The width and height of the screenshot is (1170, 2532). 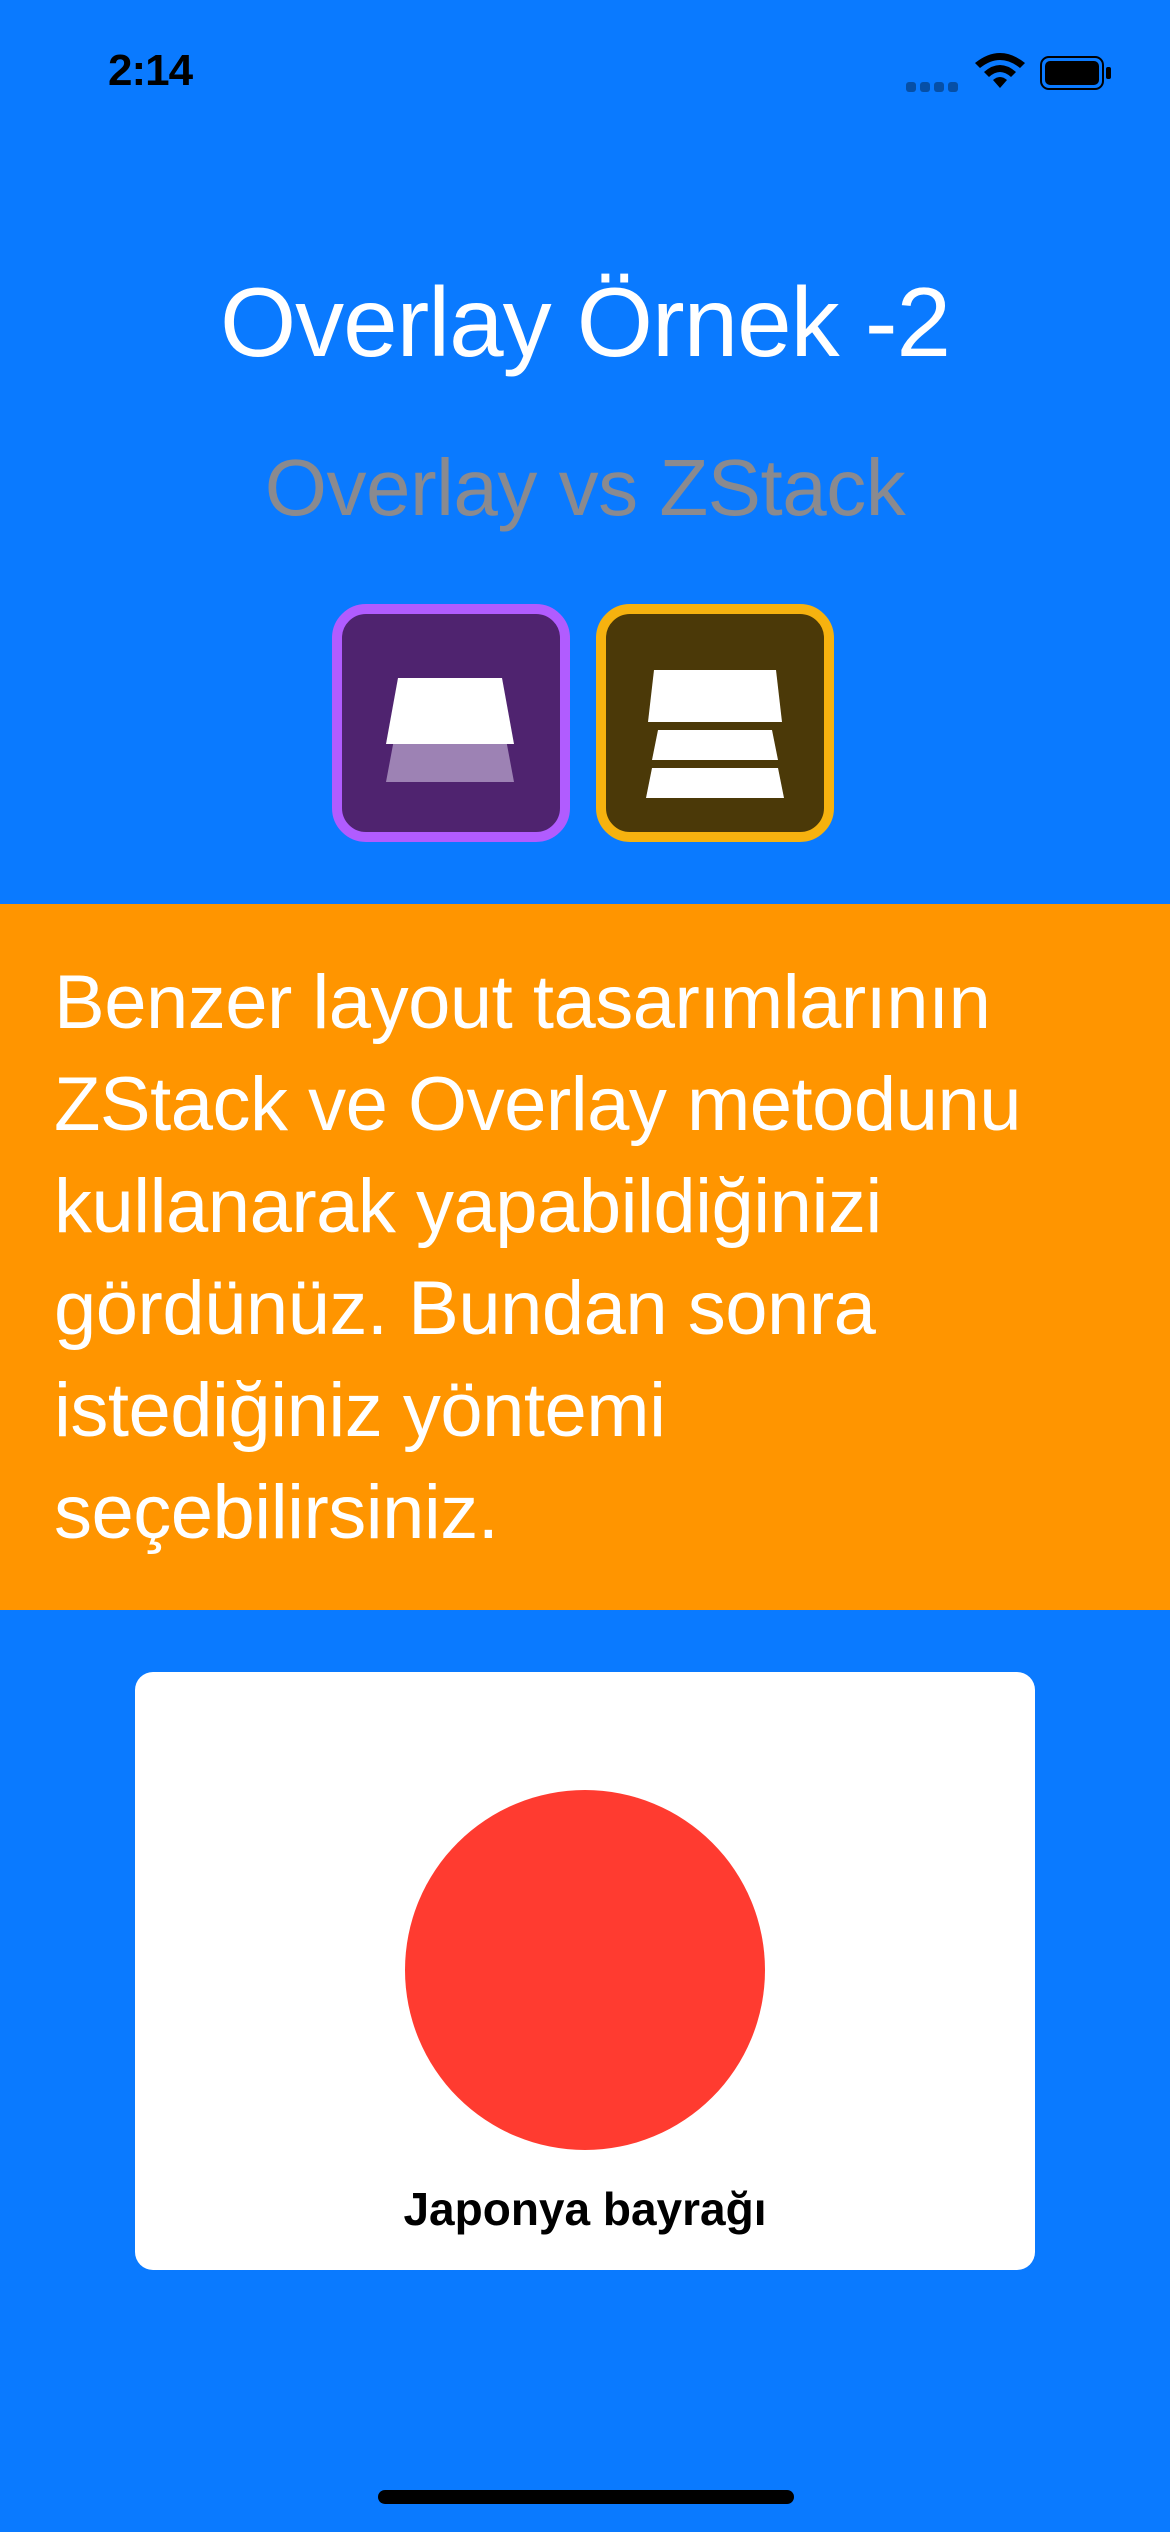 I want to click on zstack-icon, so click(x=715, y=723).